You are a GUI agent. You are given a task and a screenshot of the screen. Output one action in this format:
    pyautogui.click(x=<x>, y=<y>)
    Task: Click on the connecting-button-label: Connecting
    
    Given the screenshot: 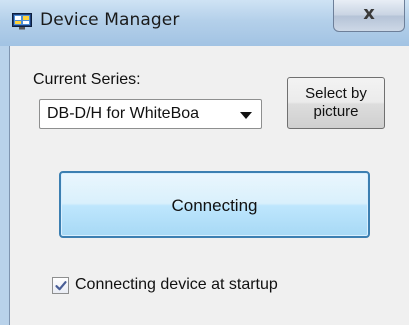 What is the action you would take?
    pyautogui.click(x=214, y=205)
    